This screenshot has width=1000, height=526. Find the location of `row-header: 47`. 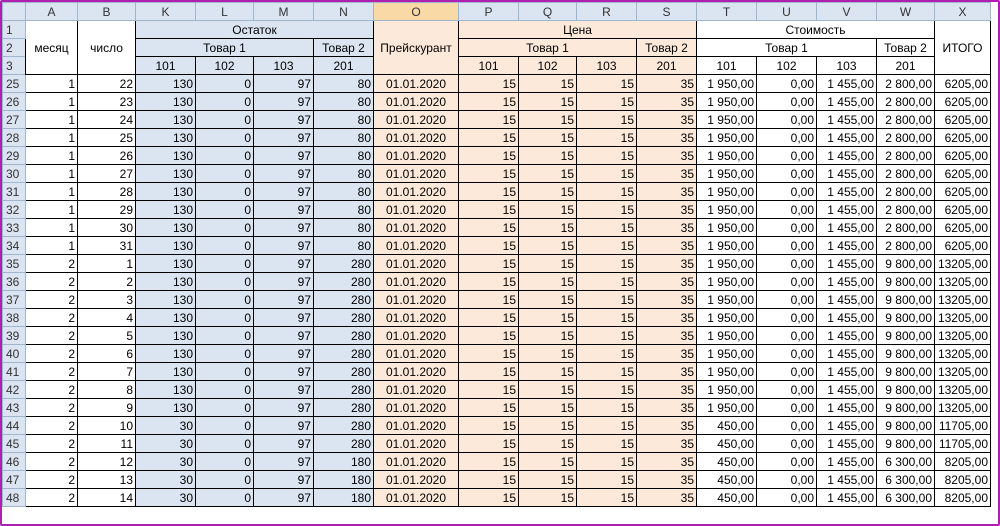

row-header: 47 is located at coordinates (14, 479).